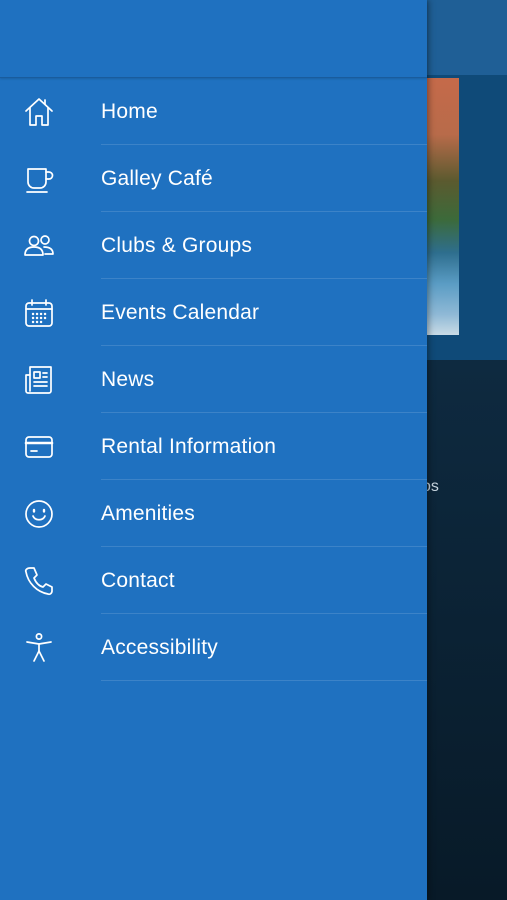 The image size is (507, 900). Describe the element at coordinates (39, 447) in the screenshot. I see `card-icon` at that location.